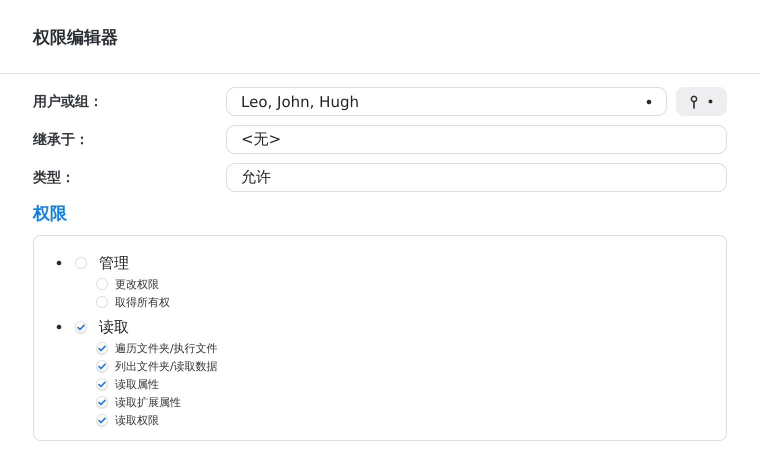 The image size is (760, 475). What do you see at coordinates (166, 348) in the screenshot?
I see `permission-label: 遍历文件夹/执行文件` at bounding box center [166, 348].